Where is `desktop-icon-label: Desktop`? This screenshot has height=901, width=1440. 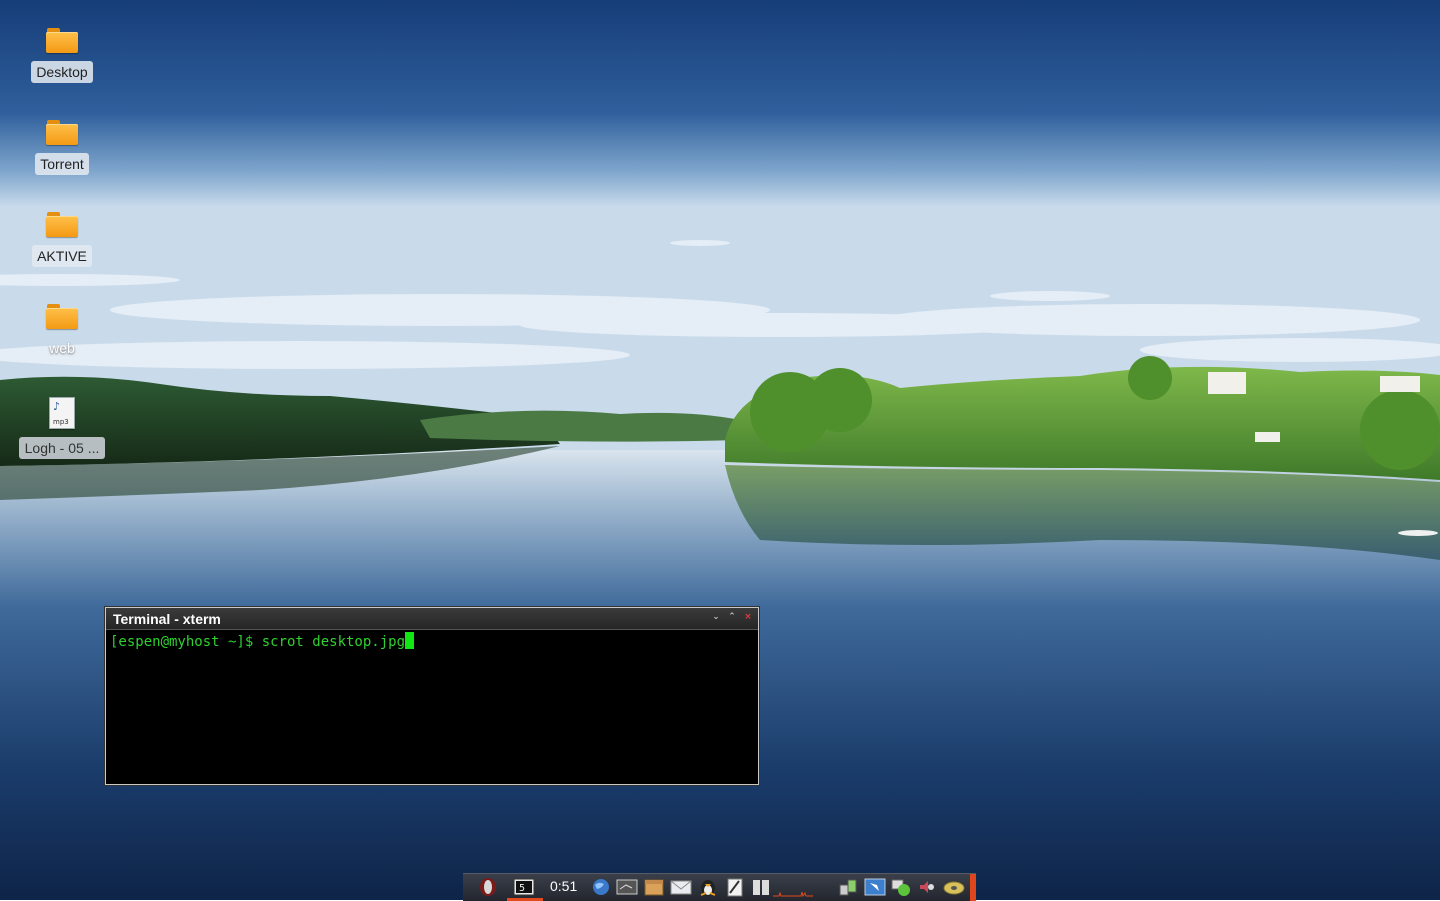
desktop-icon-label: Desktop is located at coordinates (62, 72).